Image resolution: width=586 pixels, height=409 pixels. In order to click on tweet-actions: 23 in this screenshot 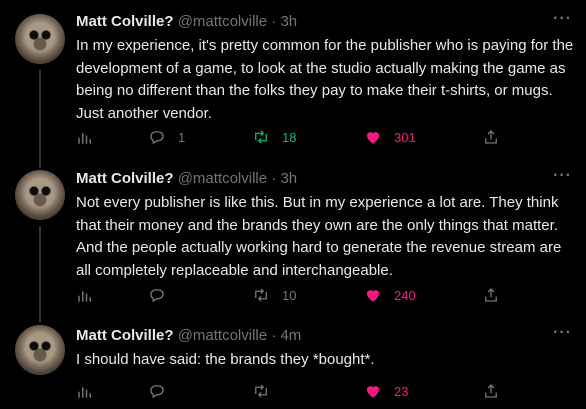, I will do `click(296, 391)`.